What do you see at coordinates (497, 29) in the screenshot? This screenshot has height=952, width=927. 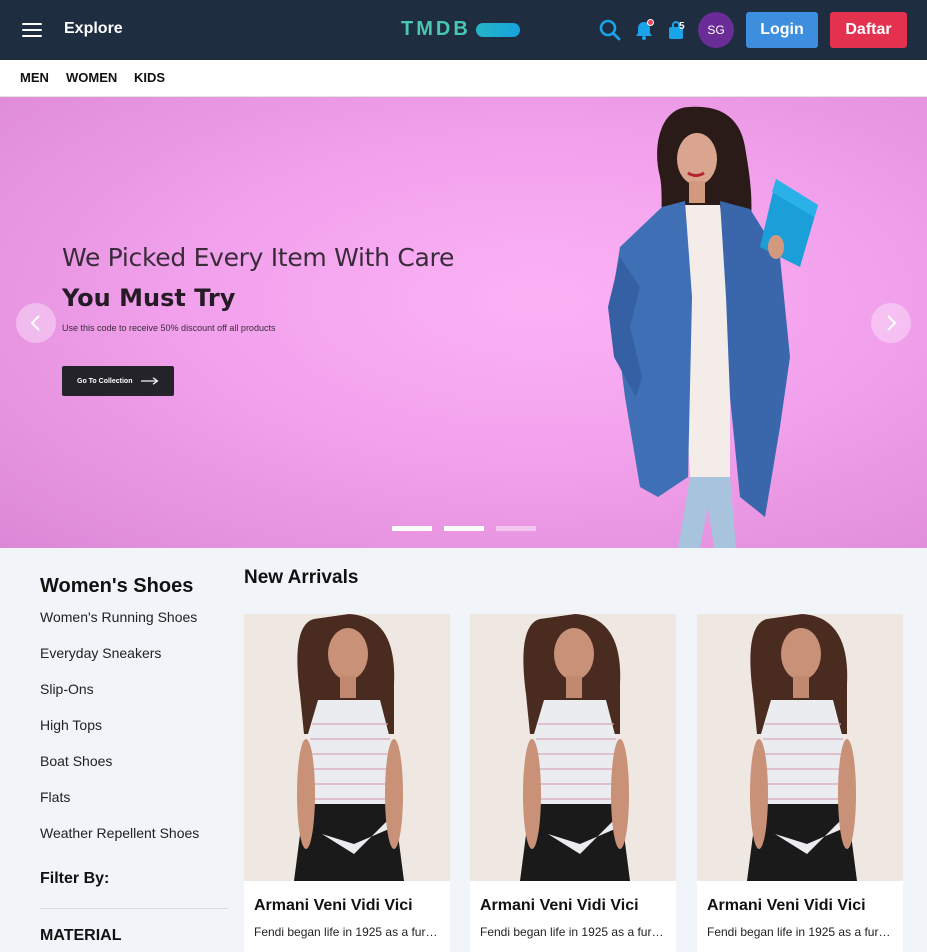 I see `logo-pill-icon` at bounding box center [497, 29].